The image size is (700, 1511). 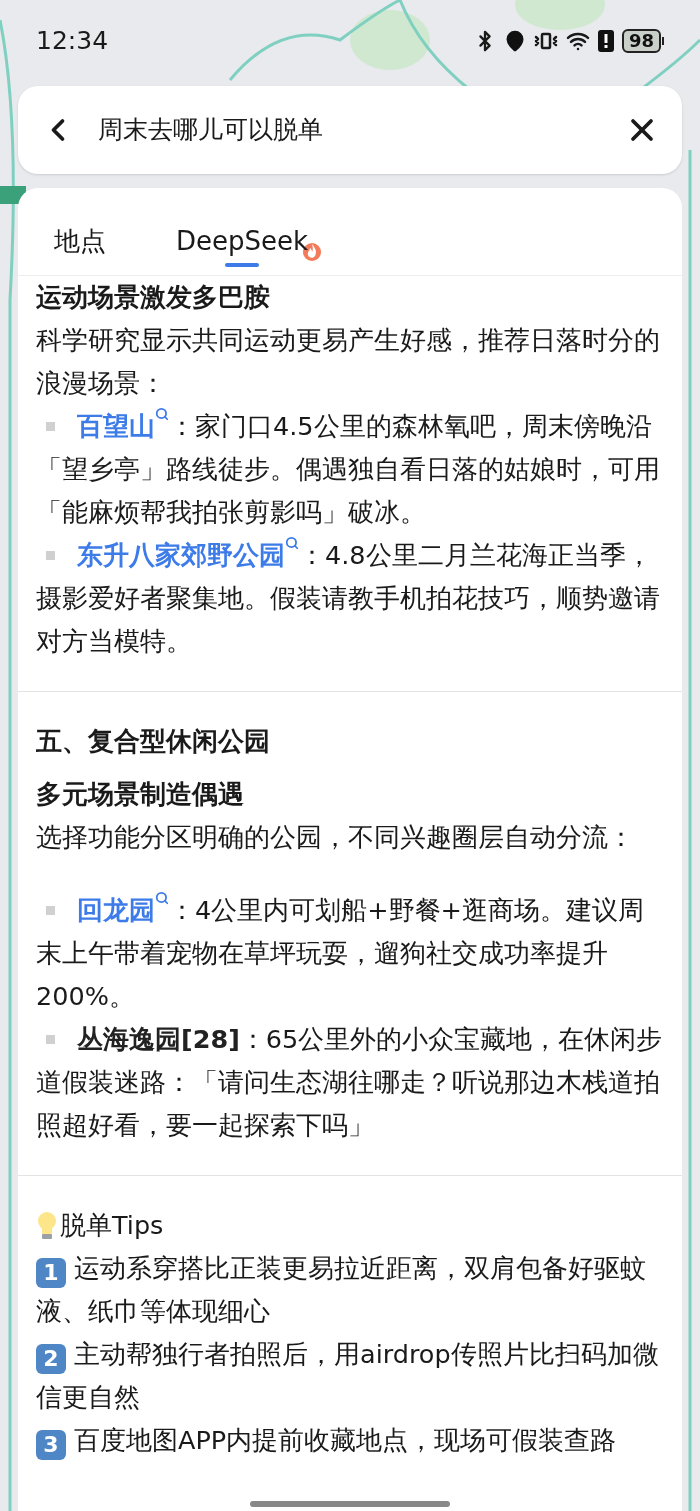 What do you see at coordinates (158, 1039) in the screenshot?
I see `place-name: 丛海逸园[28]` at bounding box center [158, 1039].